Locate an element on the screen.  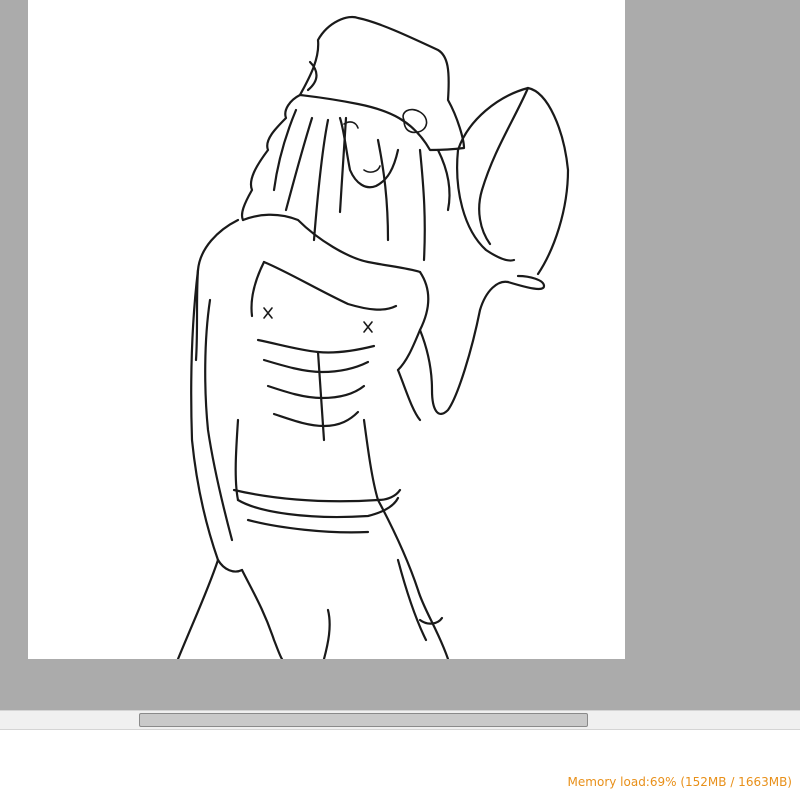
horizontal-scrollbar is located at coordinates (400, 720).